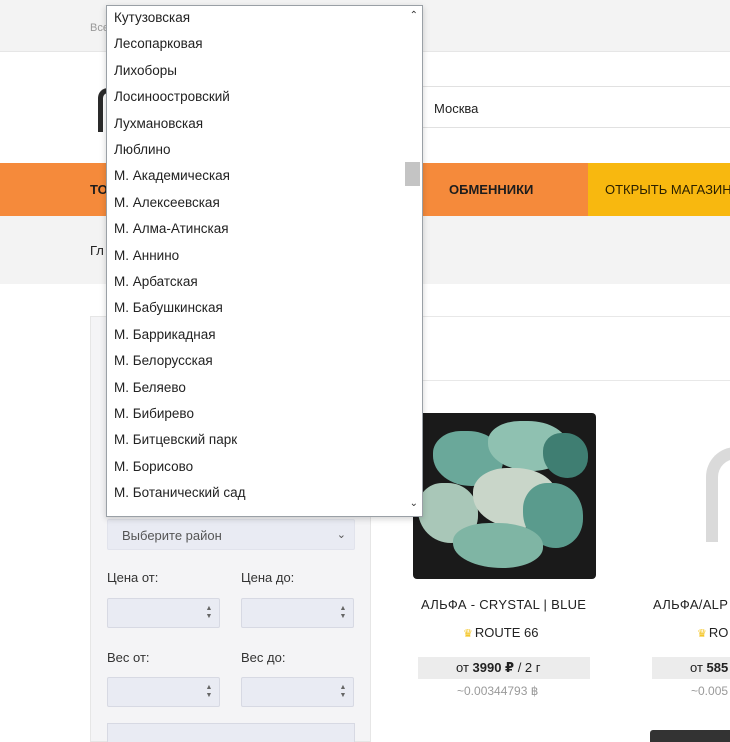 This screenshot has width=730, height=742. Describe the element at coordinates (152, 17) in the screenshot. I see `dropdown-option: Кутузовская` at that location.